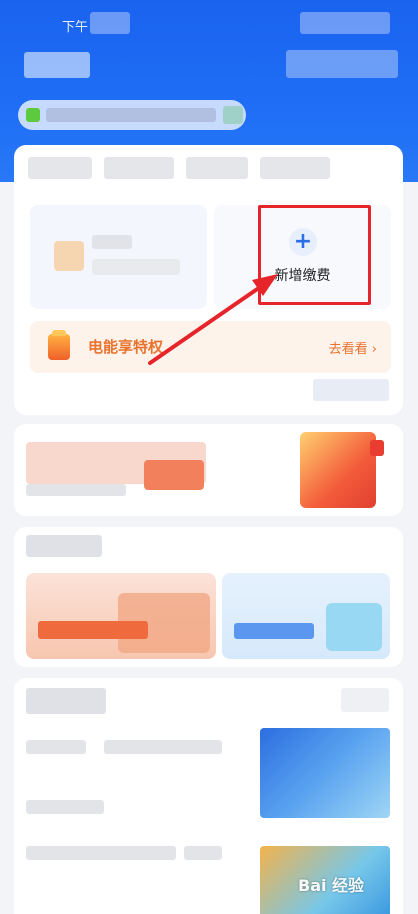 This screenshot has width=418, height=914. I want to click on status-time: 下午, so click(75, 27).